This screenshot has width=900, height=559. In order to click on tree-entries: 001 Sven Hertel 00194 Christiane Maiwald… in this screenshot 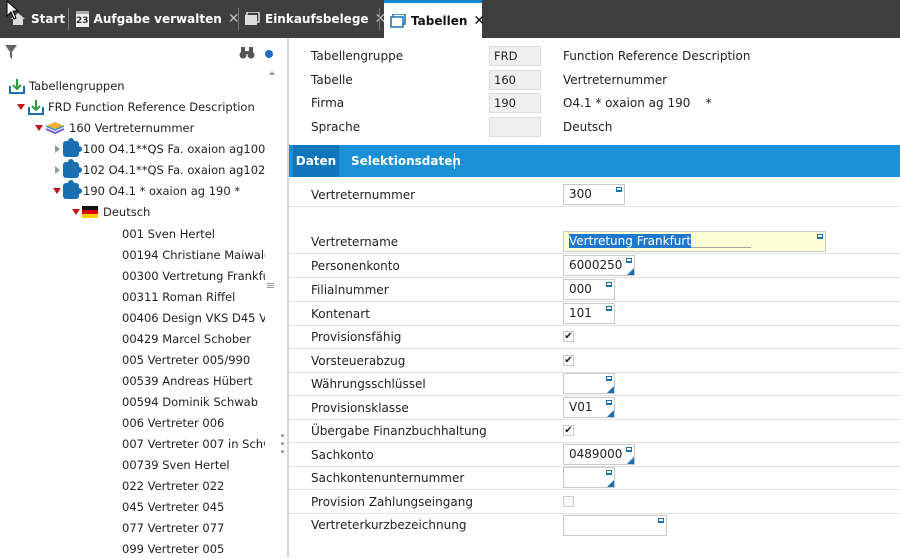, I will do `click(193, 391)`.